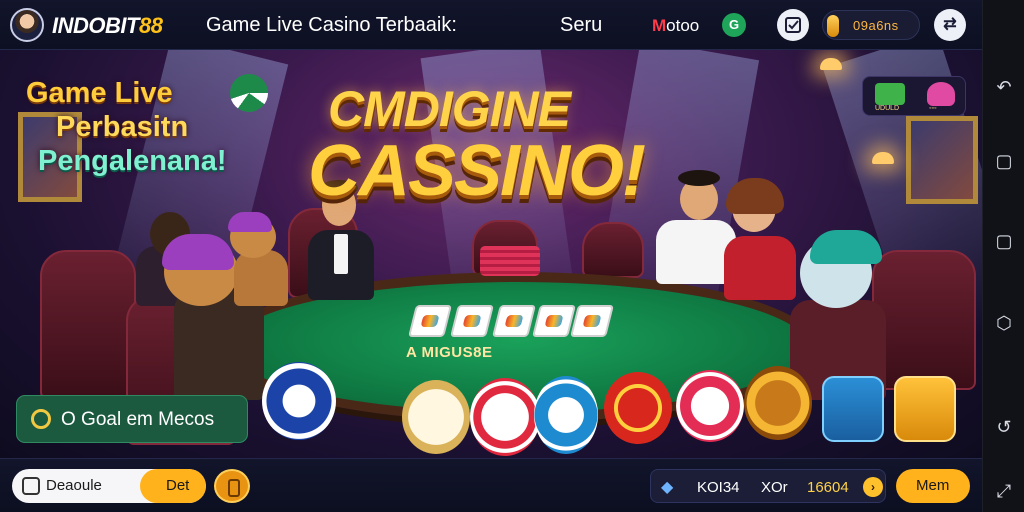  What do you see at coordinates (1004, 87) in the screenshot?
I see `back-icon: ↶` at bounding box center [1004, 87].